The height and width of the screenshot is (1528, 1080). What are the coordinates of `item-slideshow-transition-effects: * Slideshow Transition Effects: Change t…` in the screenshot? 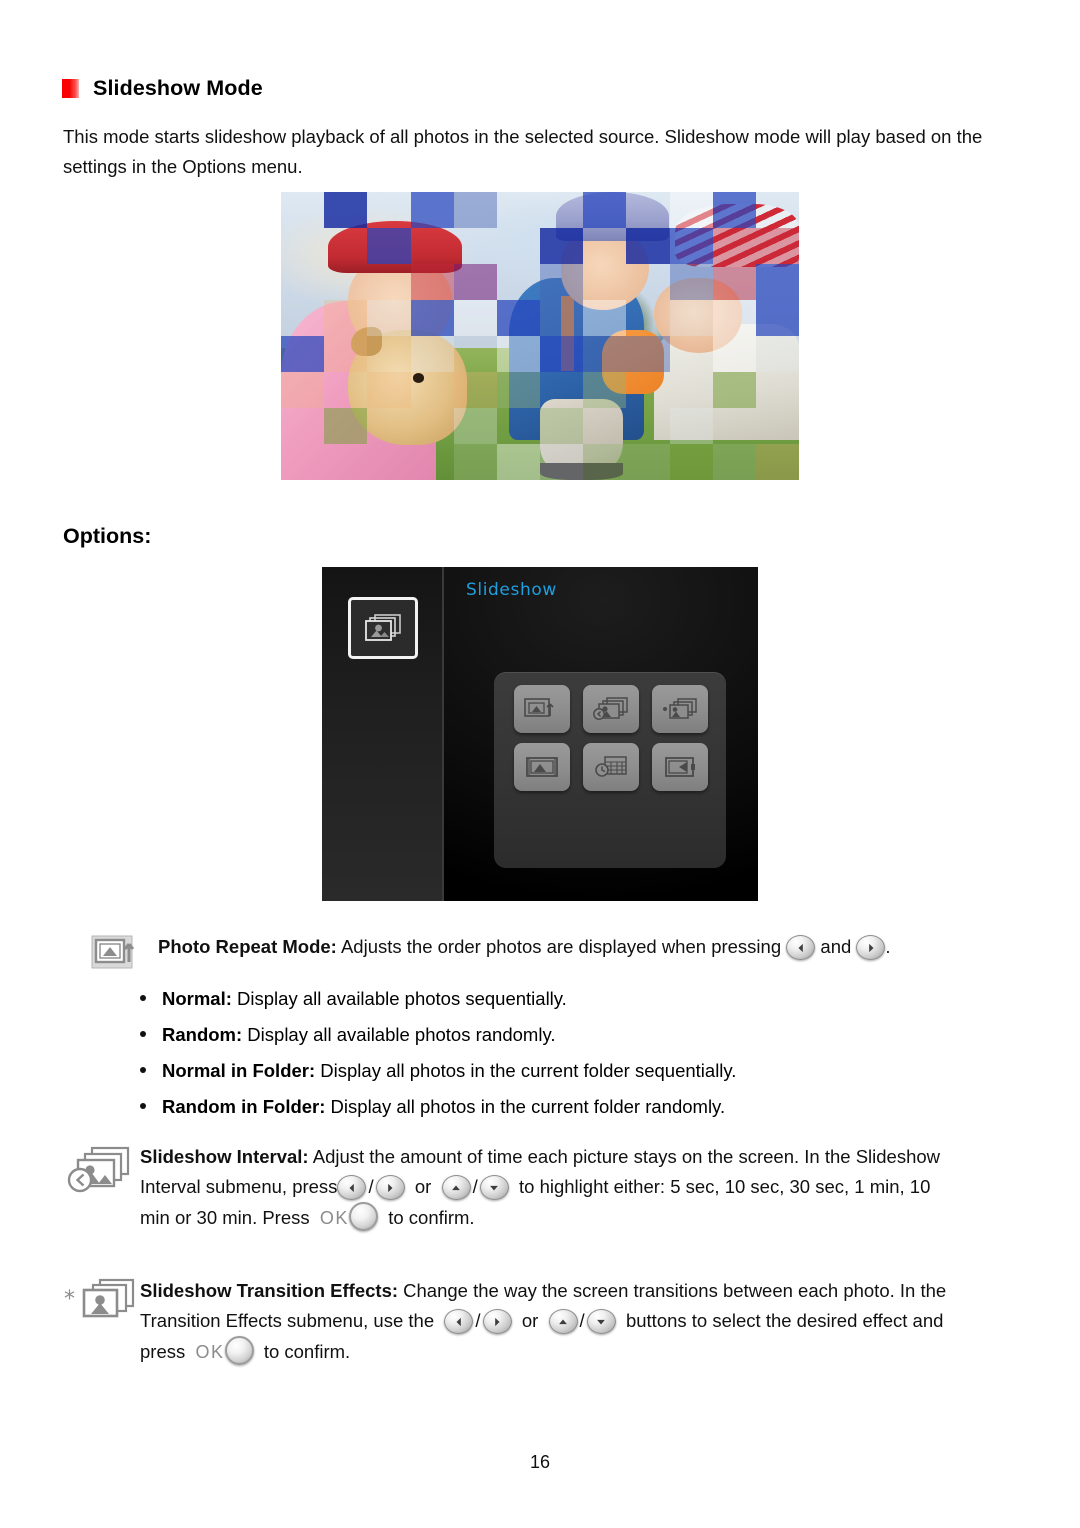 It's located at (546, 1321).